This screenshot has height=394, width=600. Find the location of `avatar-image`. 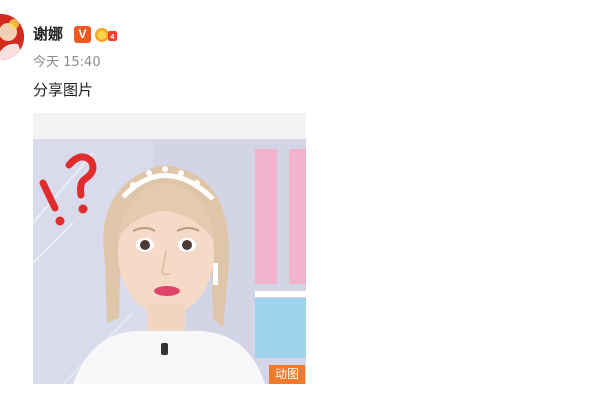

avatar-image is located at coordinates (12, 37).